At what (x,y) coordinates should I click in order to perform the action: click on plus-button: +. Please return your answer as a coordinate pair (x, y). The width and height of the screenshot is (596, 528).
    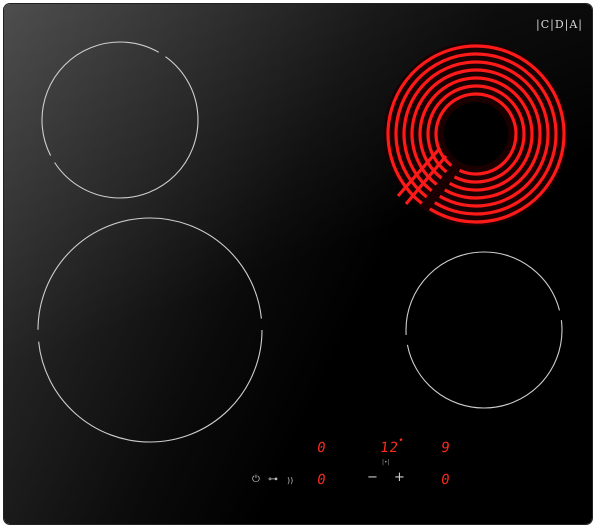
    Looking at the image, I should click on (399, 477).